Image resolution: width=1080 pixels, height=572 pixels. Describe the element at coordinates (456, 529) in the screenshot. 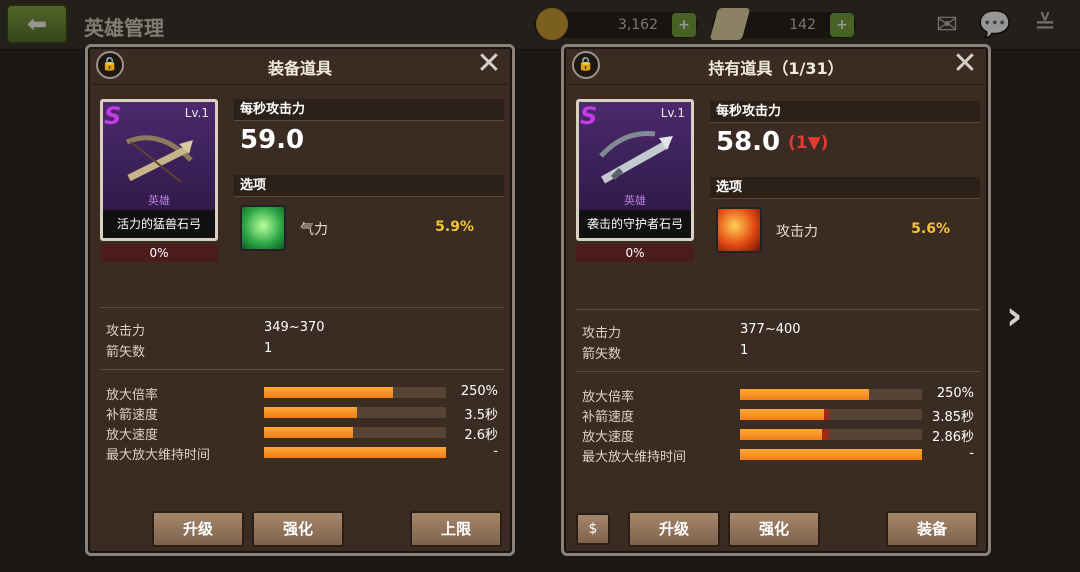

I see `limit-button: 上限` at that location.